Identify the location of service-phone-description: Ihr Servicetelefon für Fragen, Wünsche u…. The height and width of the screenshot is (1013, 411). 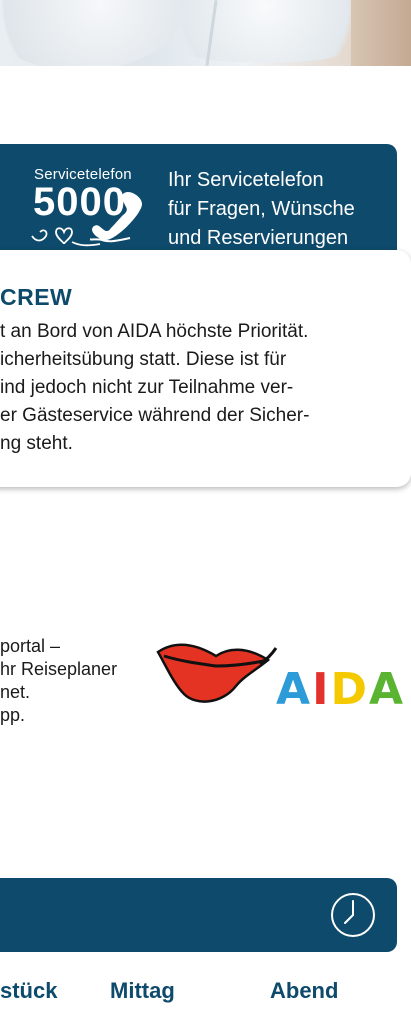
(261, 209).